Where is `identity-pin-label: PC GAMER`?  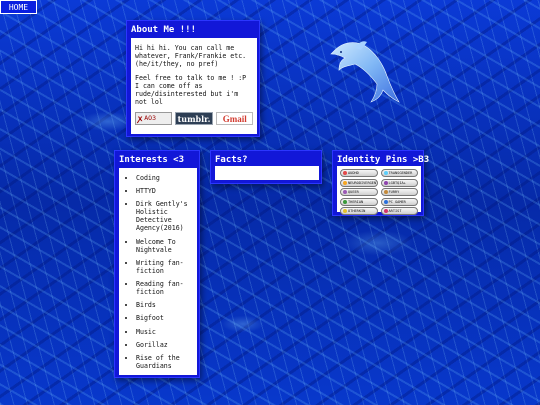
identity-pin-label: PC GAMER is located at coordinates (397, 201).